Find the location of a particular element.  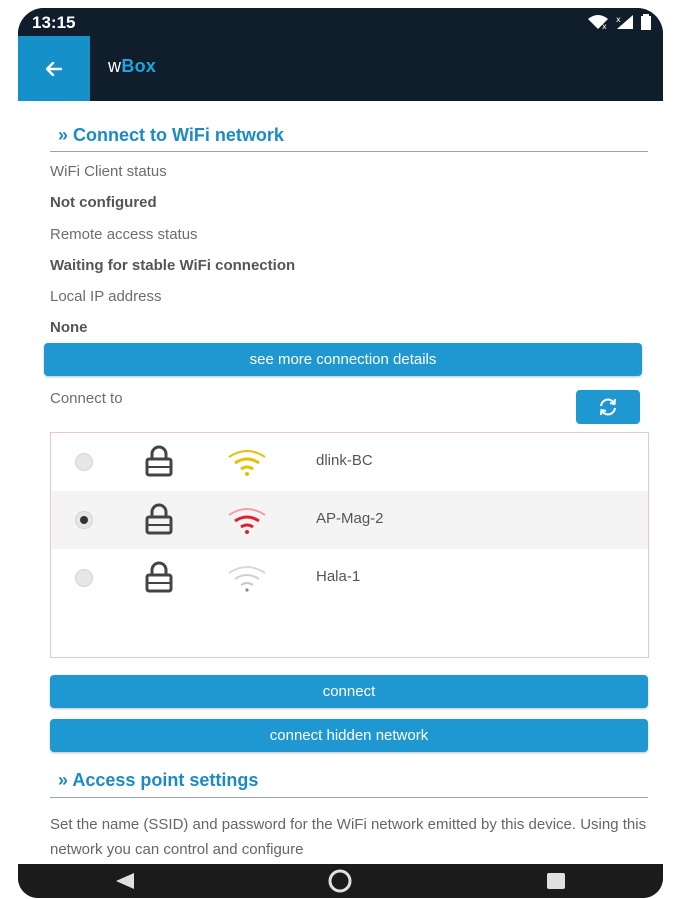

network-name: AP-Mag-2 is located at coordinates (350, 518).